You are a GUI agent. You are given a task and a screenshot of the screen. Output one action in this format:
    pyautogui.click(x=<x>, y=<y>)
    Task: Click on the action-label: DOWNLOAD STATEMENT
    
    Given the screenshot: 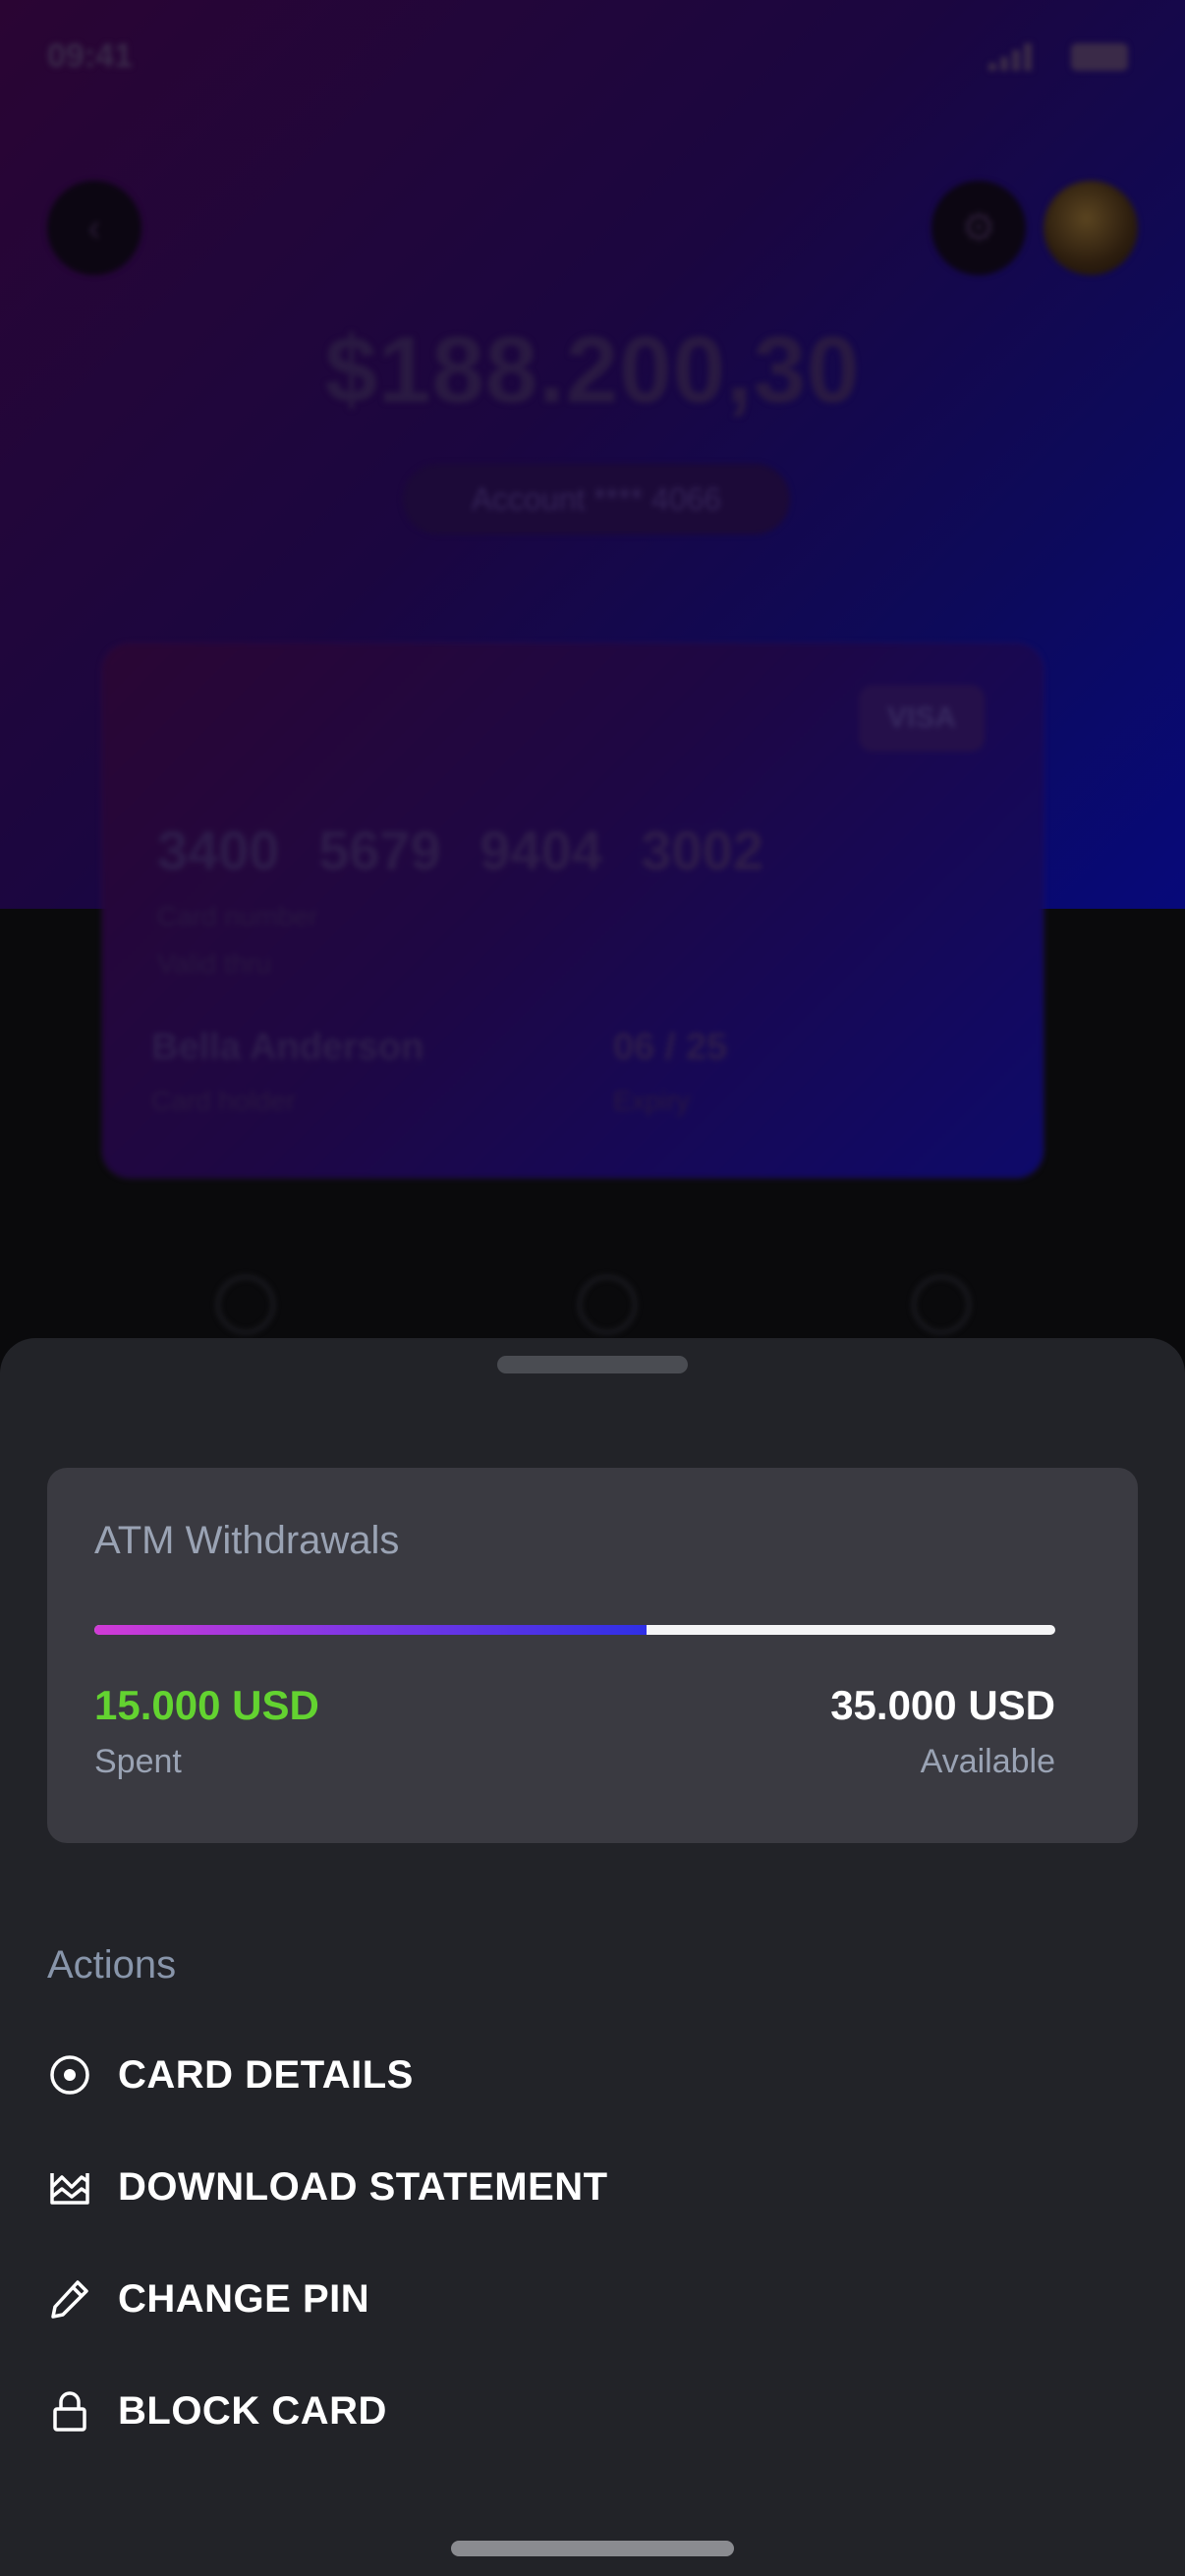 What is the action you would take?
    pyautogui.click(x=363, y=2186)
    